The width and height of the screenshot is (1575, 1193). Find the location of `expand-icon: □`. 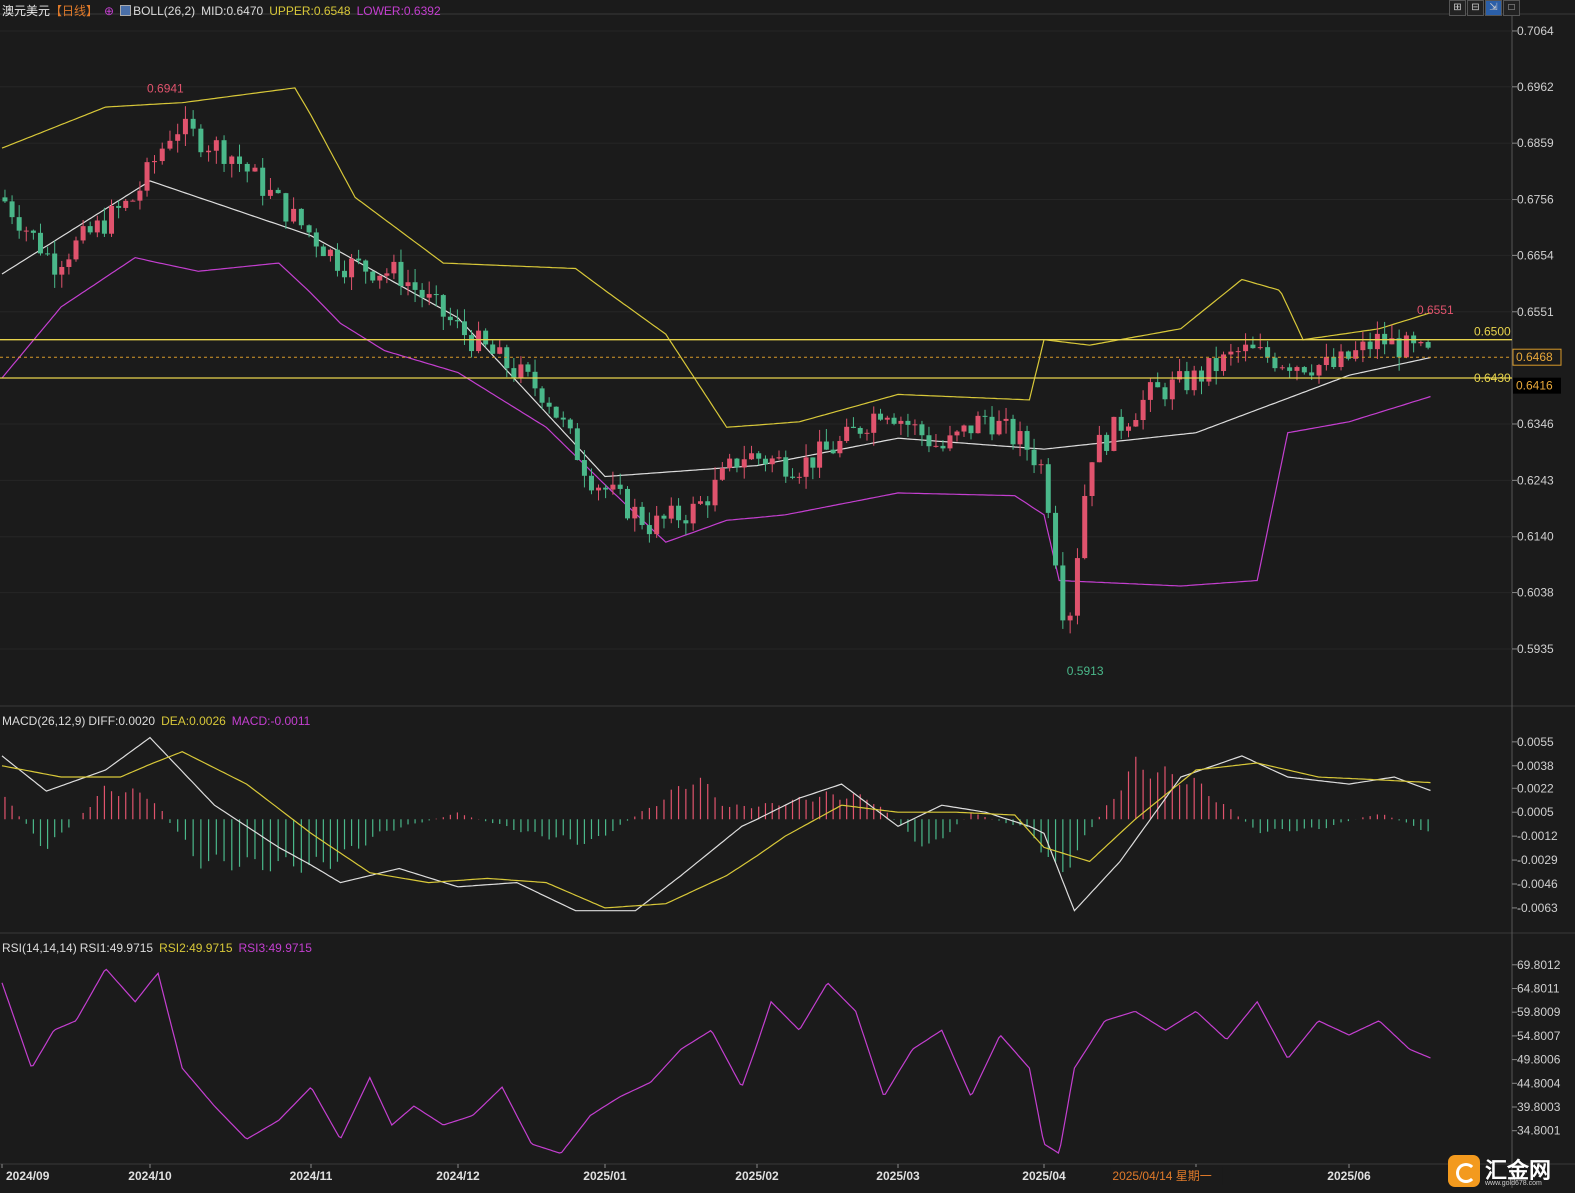

expand-icon: □ is located at coordinates (1511, 8).